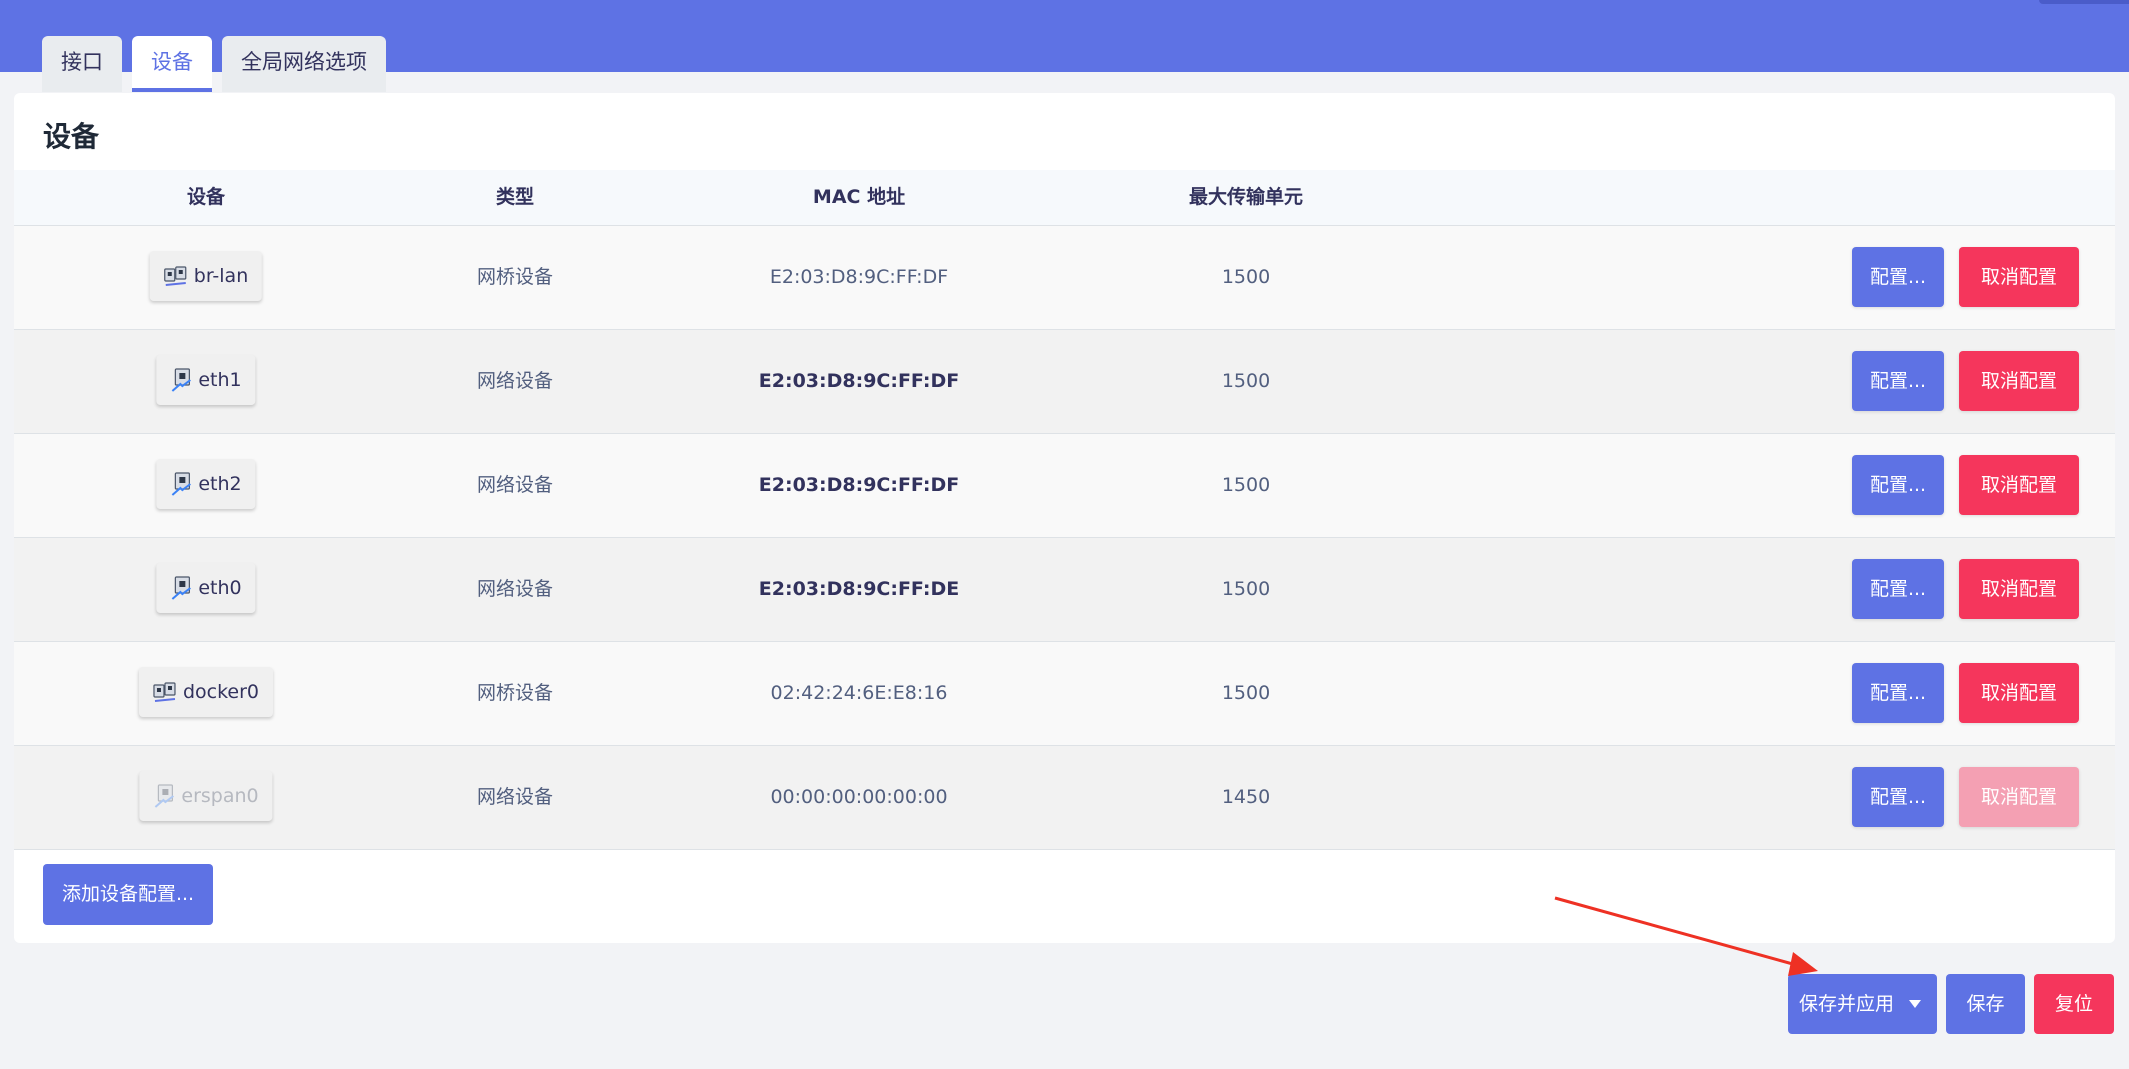  Describe the element at coordinates (71, 136) in the screenshot. I see `panel-title: 设备` at that location.